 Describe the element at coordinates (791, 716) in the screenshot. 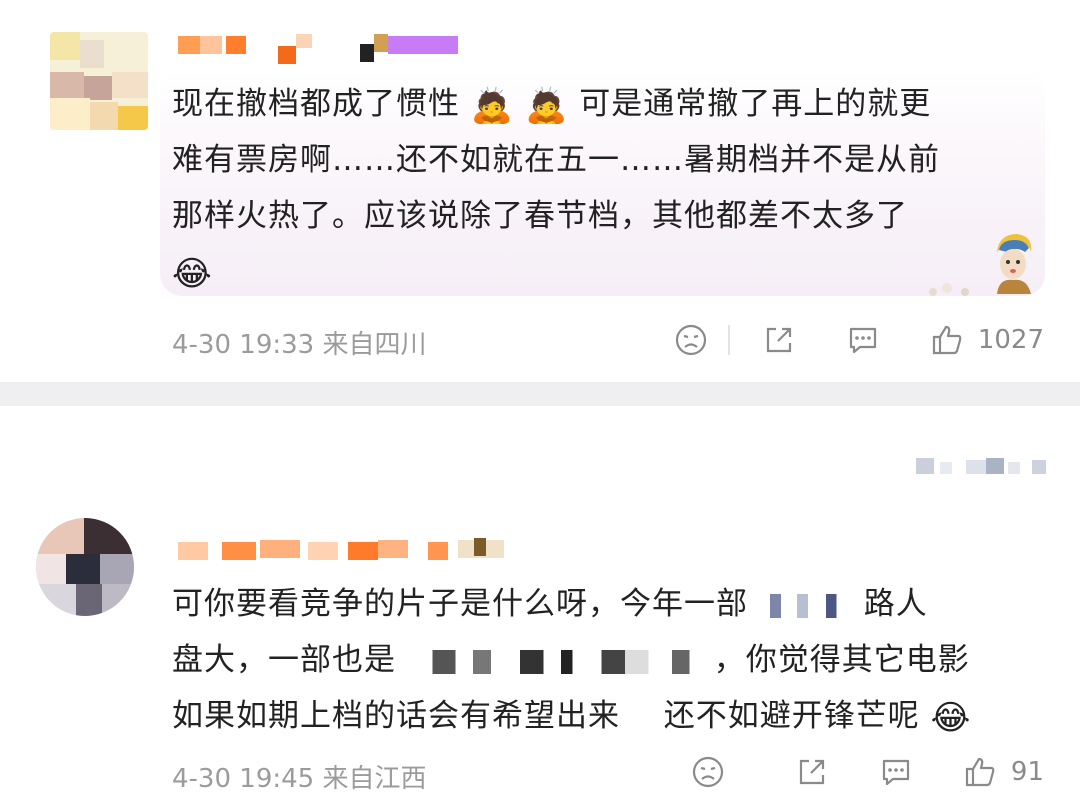

I see `text-segment: 还不如避开锋芒呢` at that location.